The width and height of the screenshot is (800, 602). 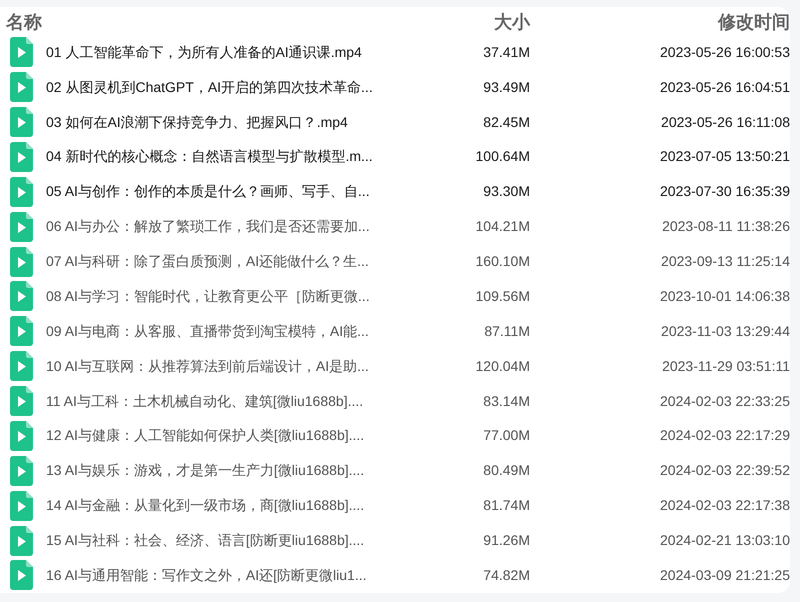 What do you see at coordinates (502, 296) in the screenshot?
I see `file-size: 109.56M` at bounding box center [502, 296].